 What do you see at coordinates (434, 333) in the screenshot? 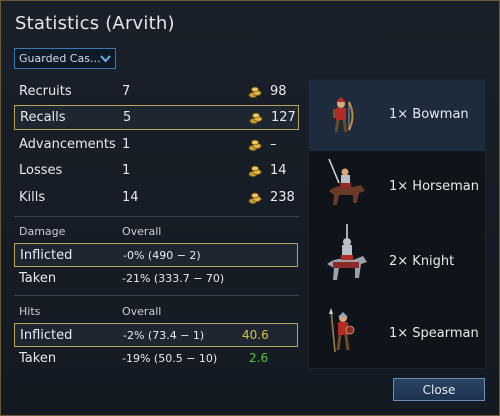
I see `unit-label: 1× Spearman` at bounding box center [434, 333].